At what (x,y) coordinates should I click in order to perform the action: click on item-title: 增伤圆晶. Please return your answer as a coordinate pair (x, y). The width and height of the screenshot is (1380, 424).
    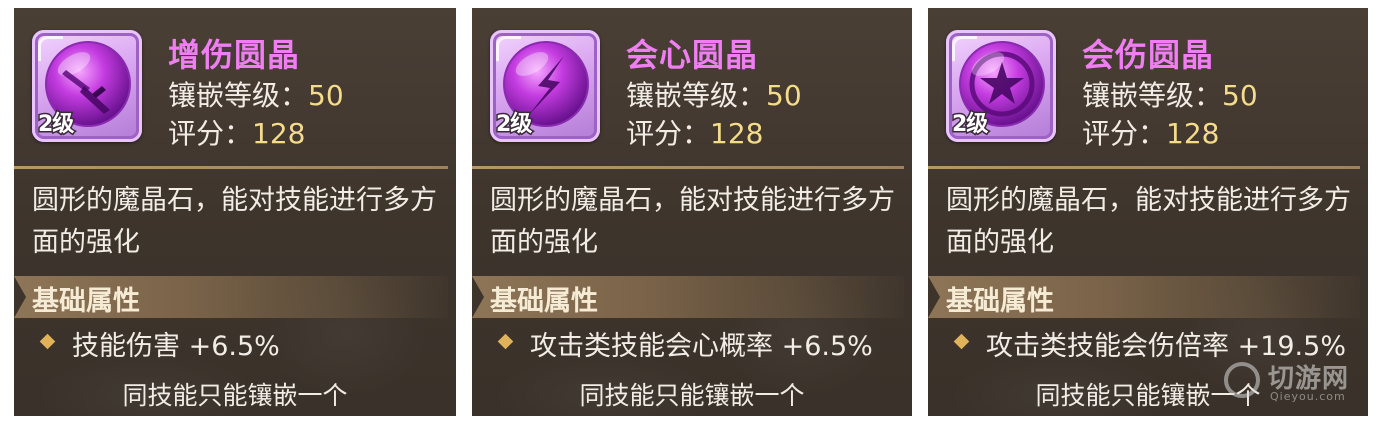
    Looking at the image, I should click on (234, 55).